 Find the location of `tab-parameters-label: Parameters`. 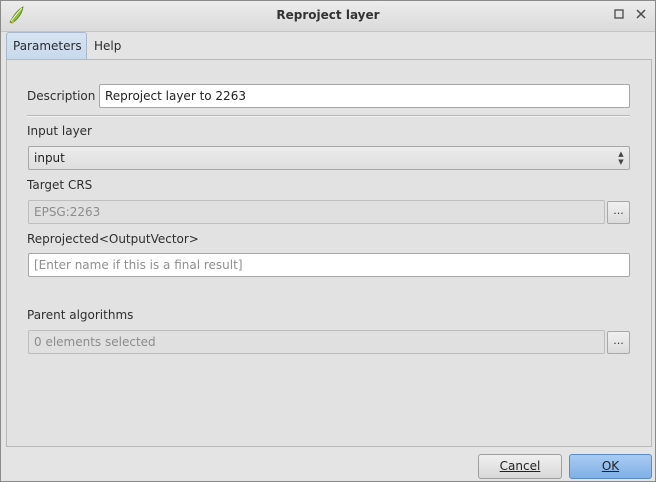

tab-parameters-label: Parameters is located at coordinates (47, 46).